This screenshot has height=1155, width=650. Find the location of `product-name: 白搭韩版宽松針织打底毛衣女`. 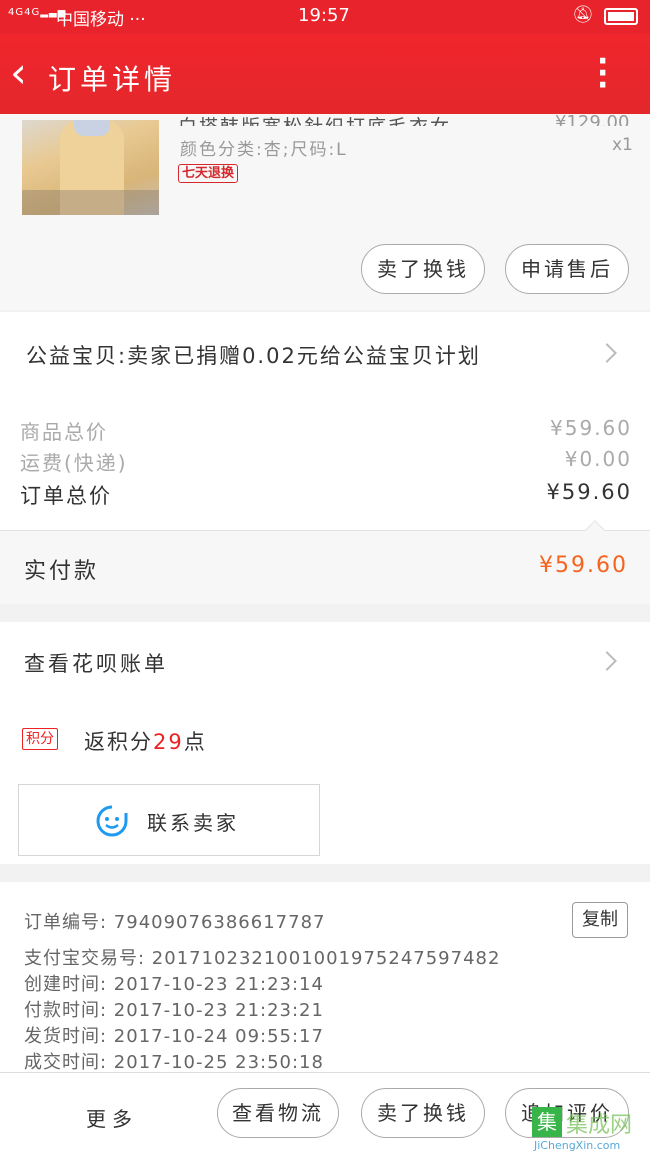

product-name: 白搭韩版宽松針织打底毛衣女 is located at coordinates (314, 119).